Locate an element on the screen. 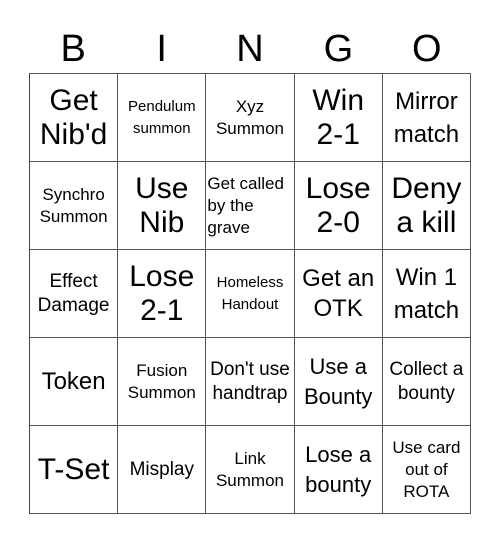  bingo-cell: Win 2-1 is located at coordinates (338, 118).